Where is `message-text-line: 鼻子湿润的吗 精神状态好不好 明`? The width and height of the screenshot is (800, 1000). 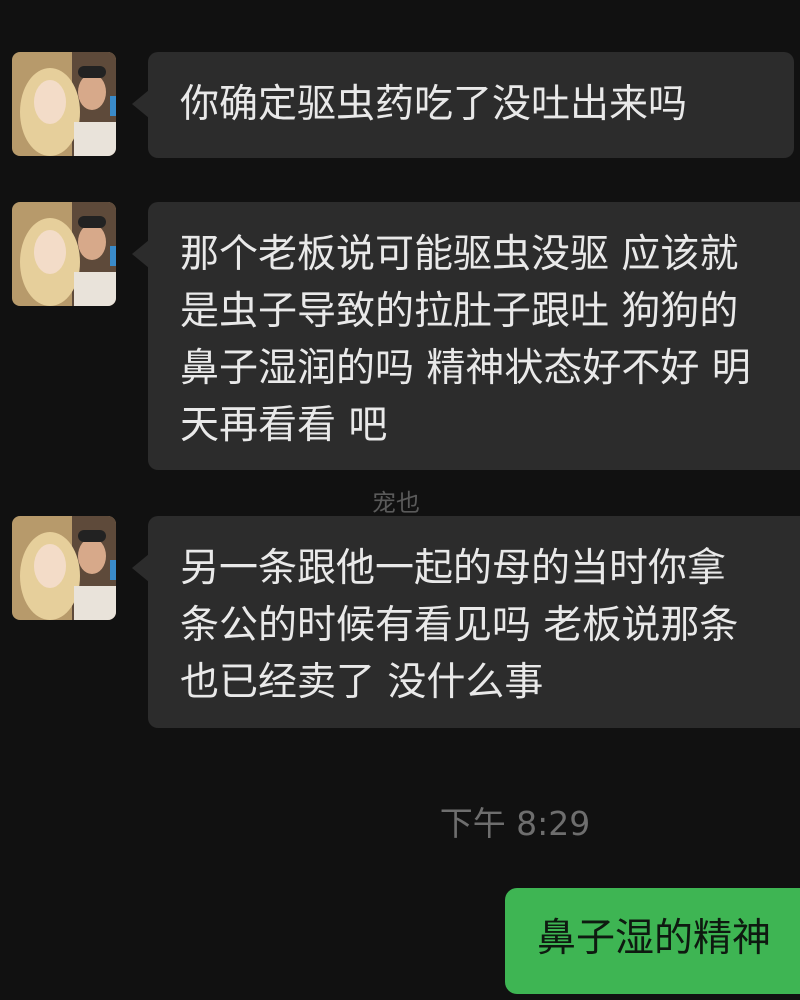 message-text-line: 鼻子湿润的吗 精神状态好不好 明 is located at coordinates (465, 368).